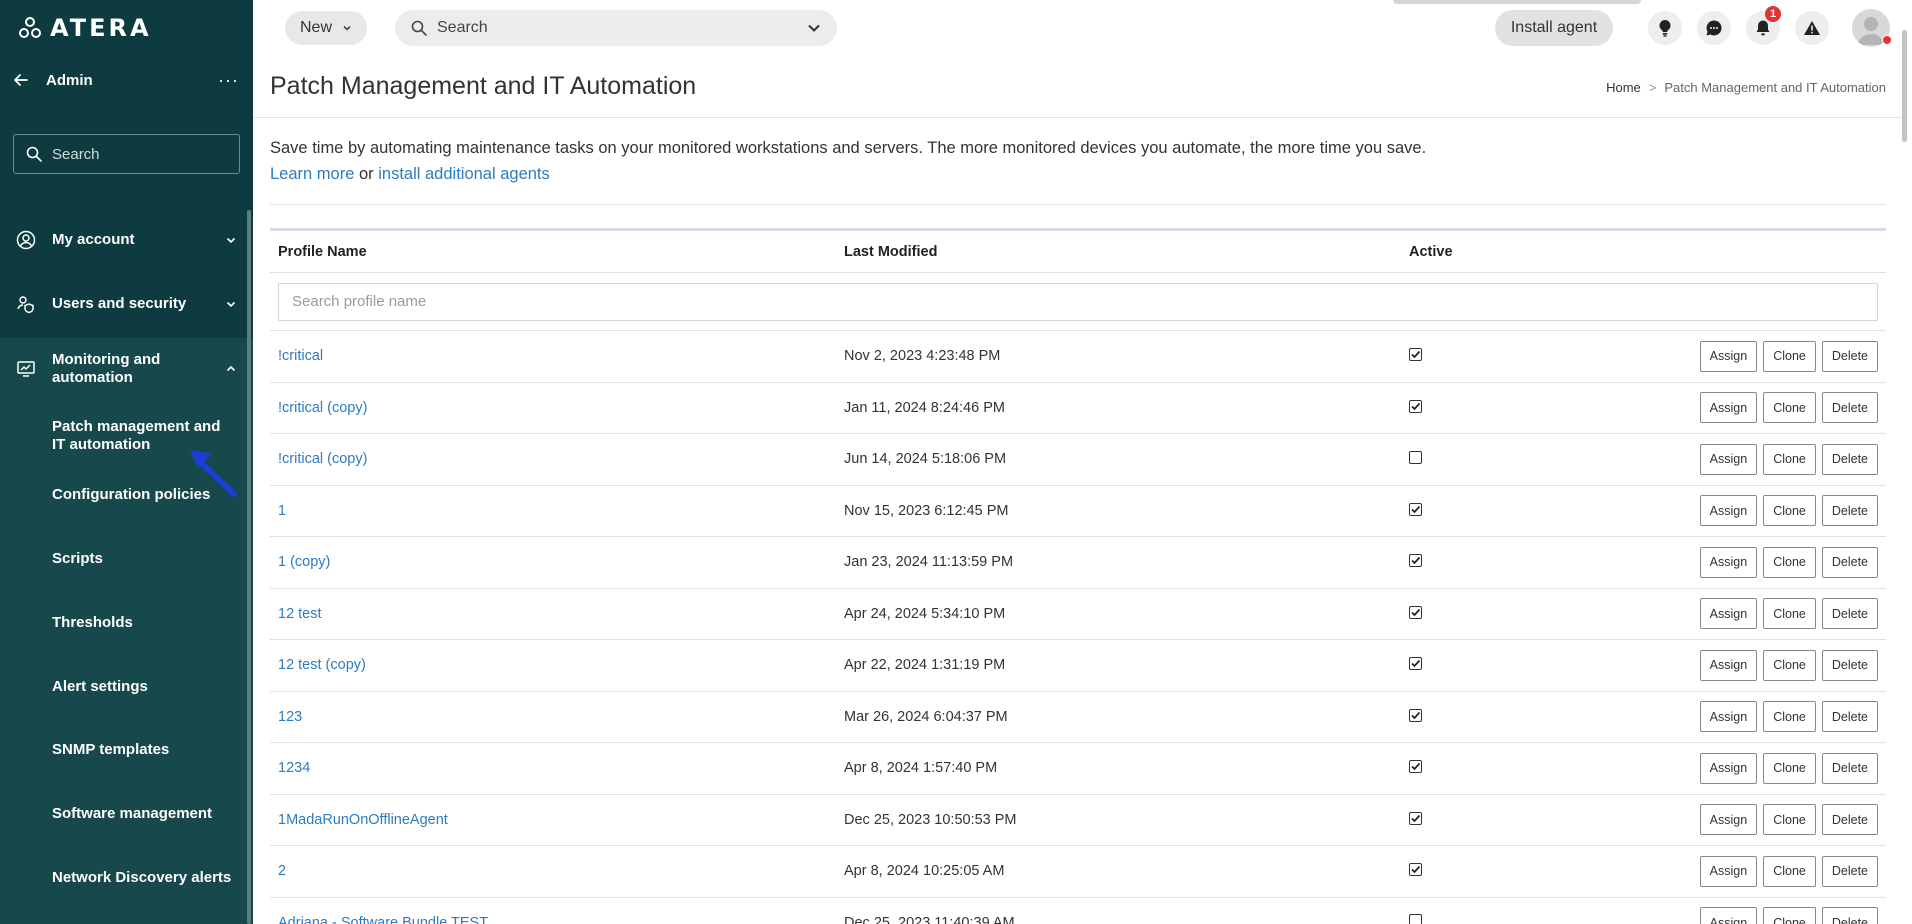 This screenshot has width=1912, height=924. I want to click on global-search-input, so click(617, 28).